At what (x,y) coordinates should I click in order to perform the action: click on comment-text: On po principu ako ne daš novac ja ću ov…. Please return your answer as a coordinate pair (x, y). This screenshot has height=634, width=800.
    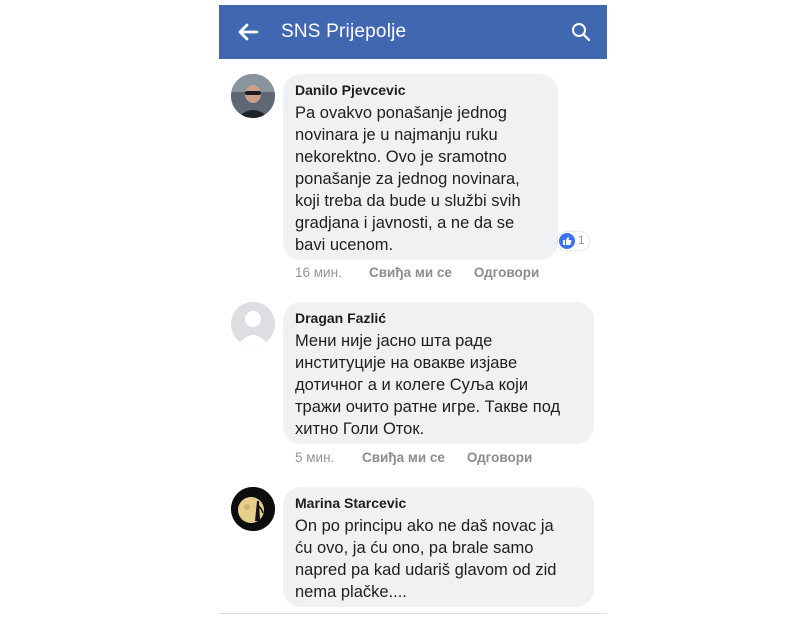
    Looking at the image, I should click on (426, 559).